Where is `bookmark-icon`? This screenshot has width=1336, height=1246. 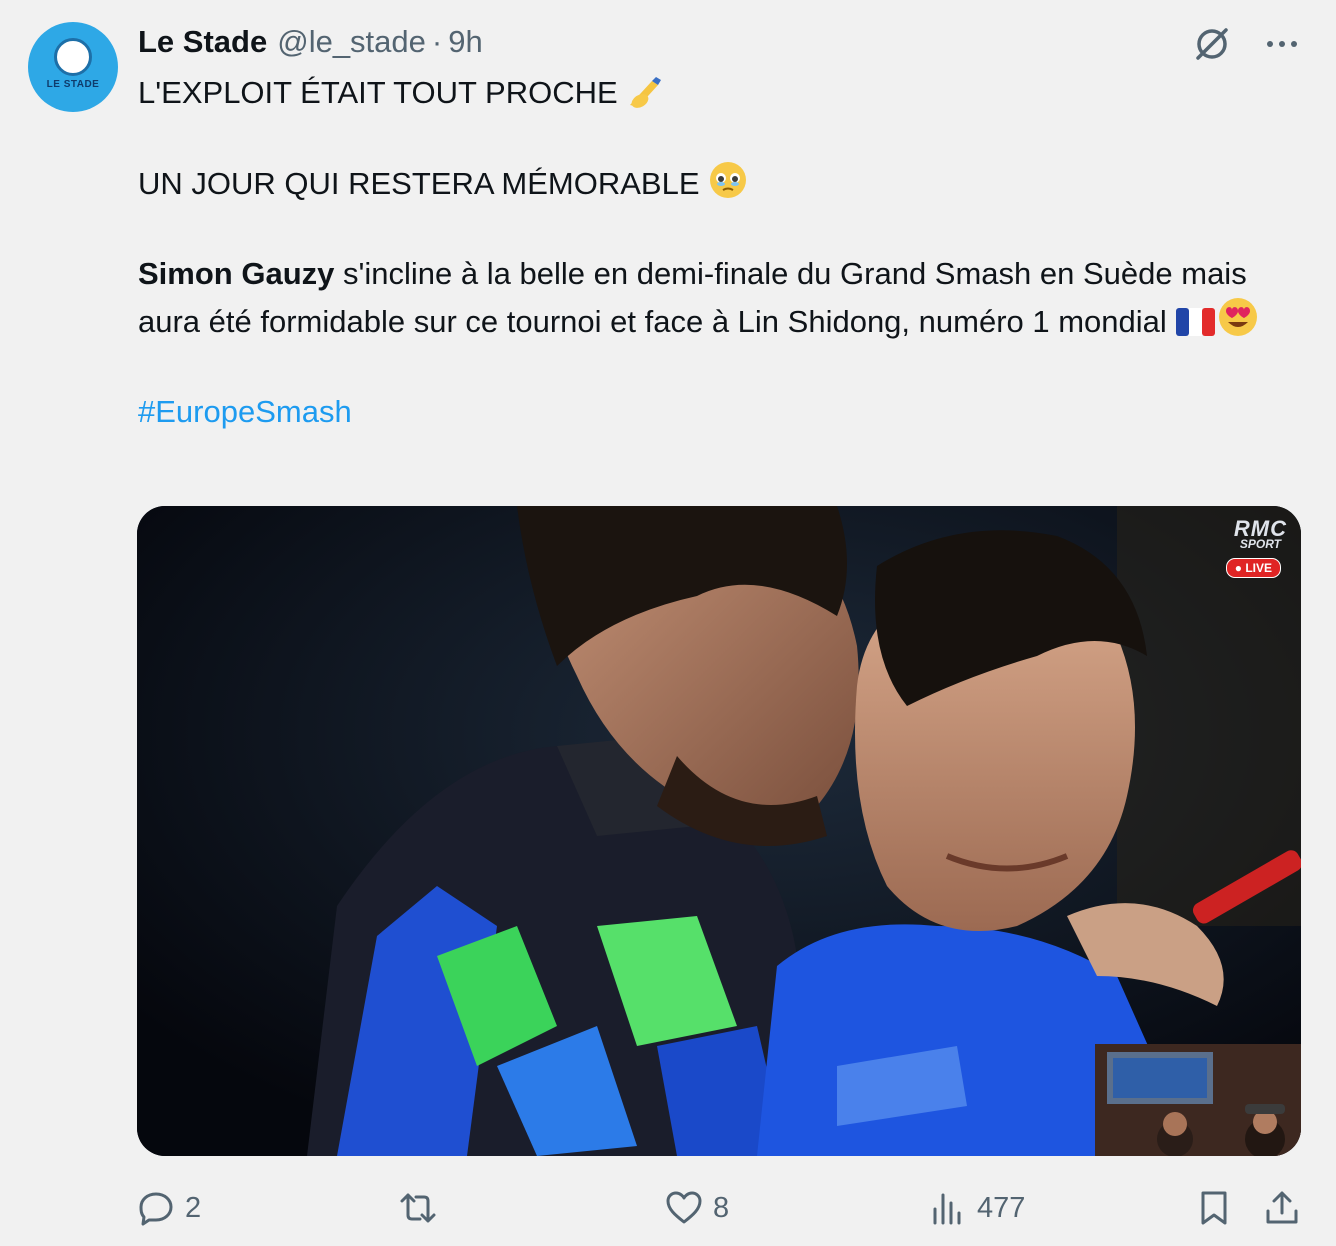 bookmark-icon is located at coordinates (1214, 1208).